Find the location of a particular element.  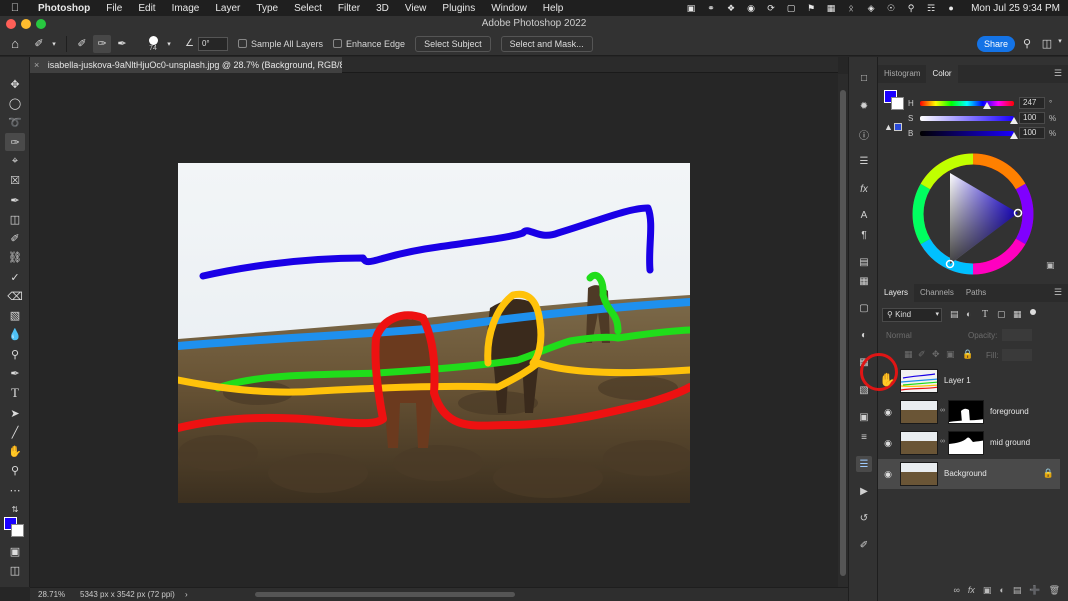

pen-tool-icon: ✒ is located at coordinates (15, 373).